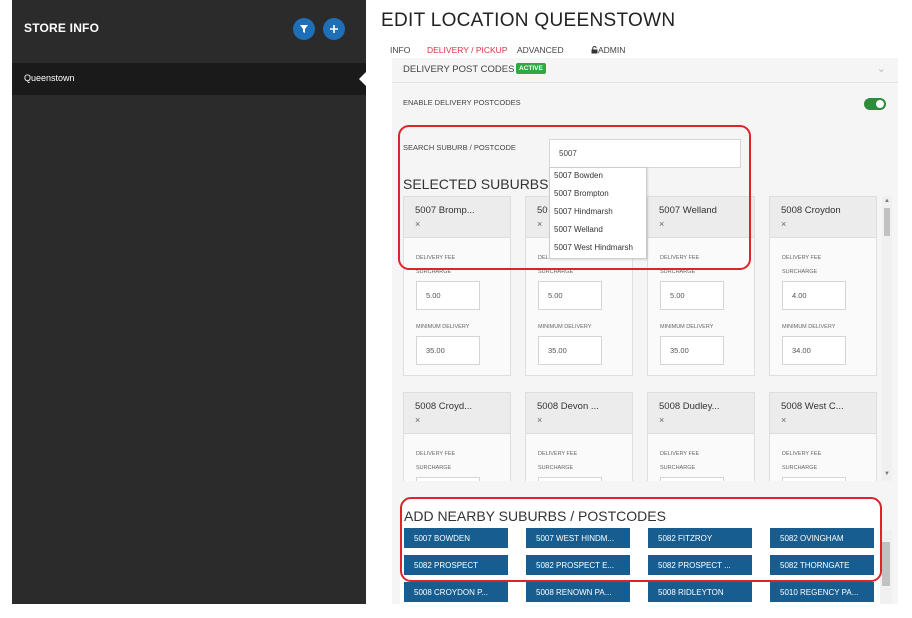 The image size is (912, 618). What do you see at coordinates (400, 50) in the screenshot?
I see `tab-info: INFO` at bounding box center [400, 50].